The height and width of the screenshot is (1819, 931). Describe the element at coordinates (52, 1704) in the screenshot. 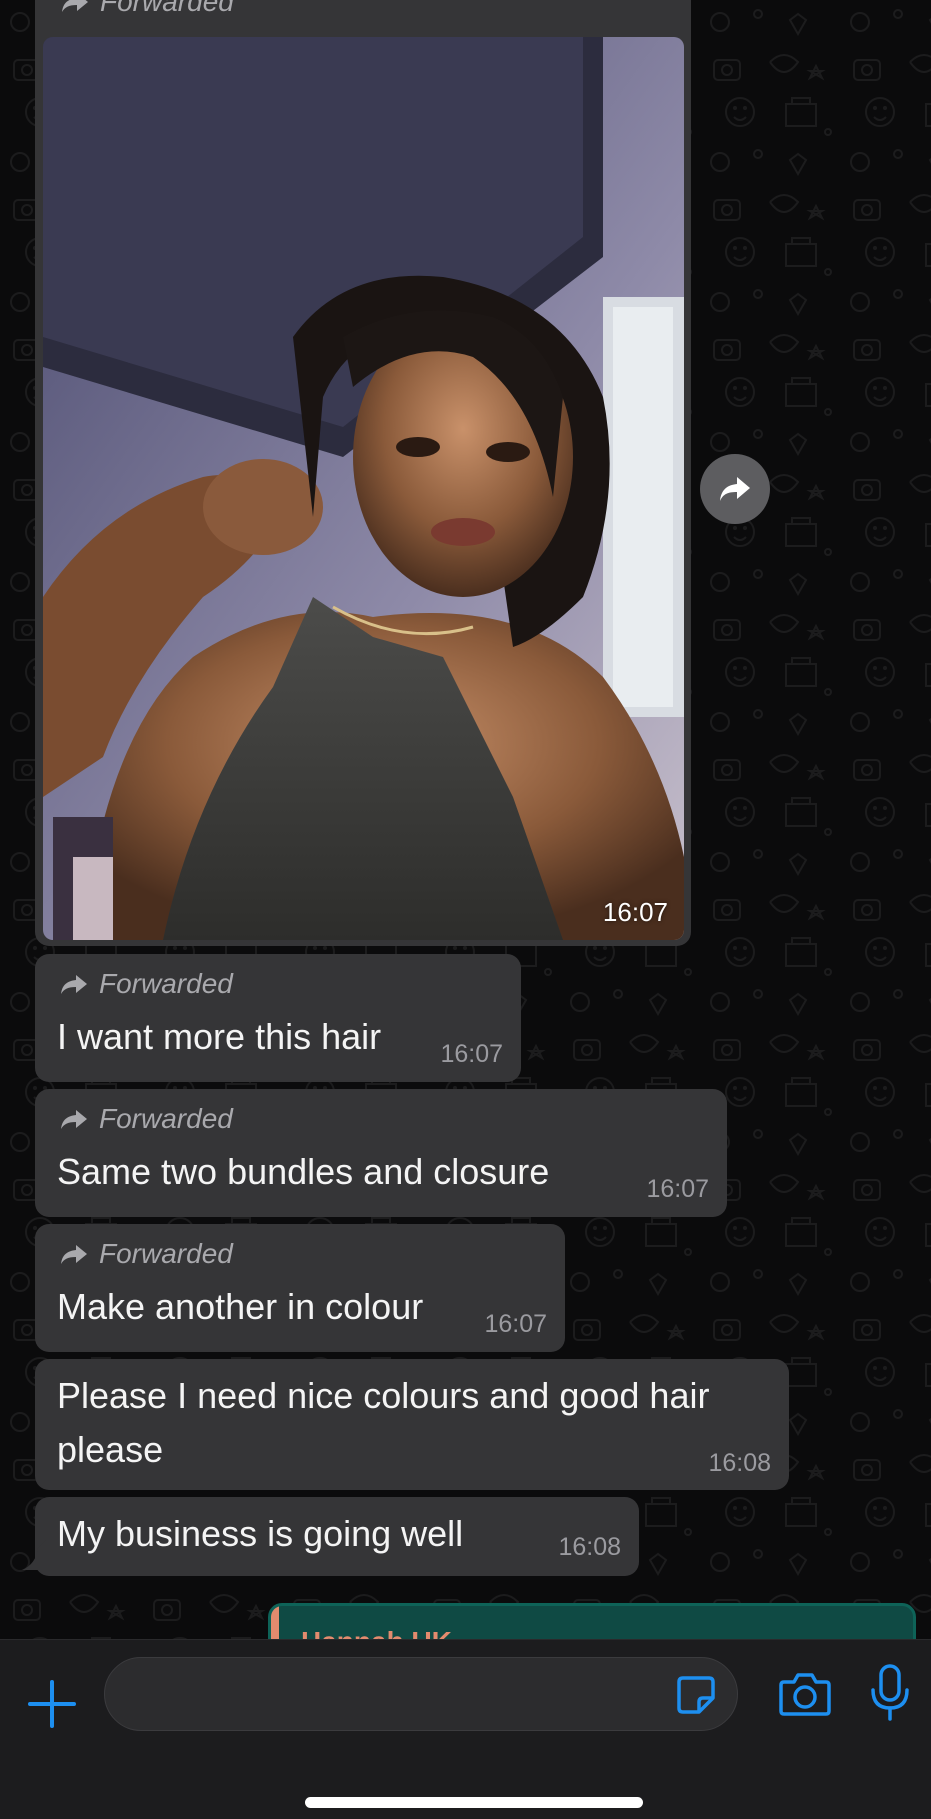

I see `plus-icon` at that location.